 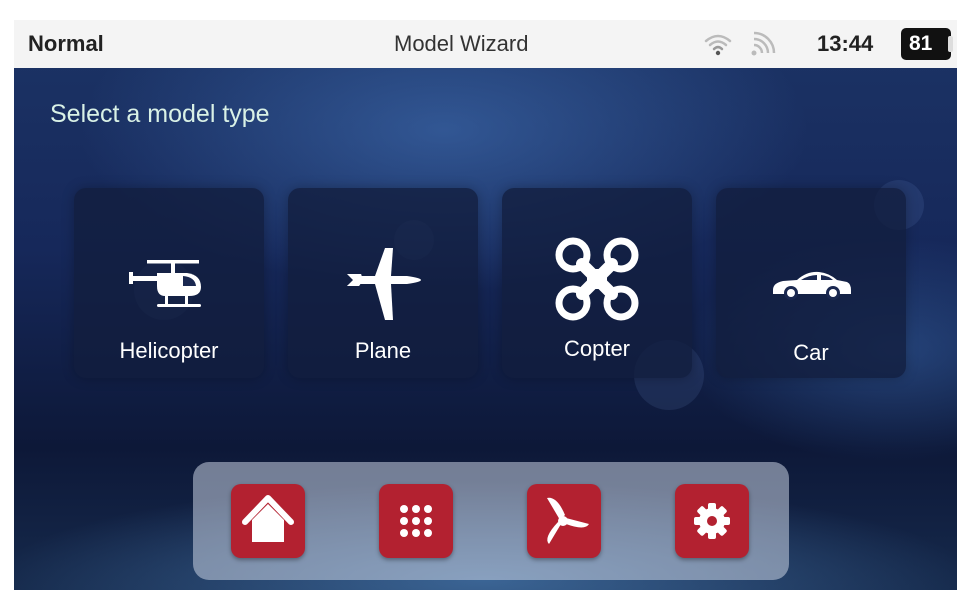 What do you see at coordinates (383, 350) in the screenshot?
I see `model-type-label: Plane` at bounding box center [383, 350].